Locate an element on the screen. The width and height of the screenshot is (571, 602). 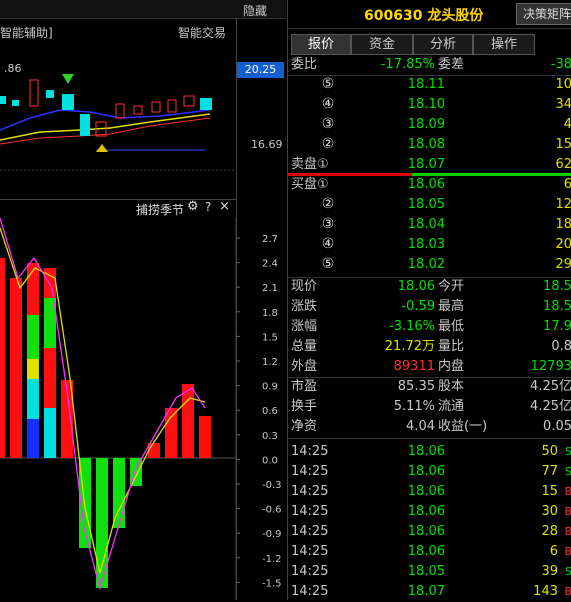
sell-level: ③ is located at coordinates (328, 124).